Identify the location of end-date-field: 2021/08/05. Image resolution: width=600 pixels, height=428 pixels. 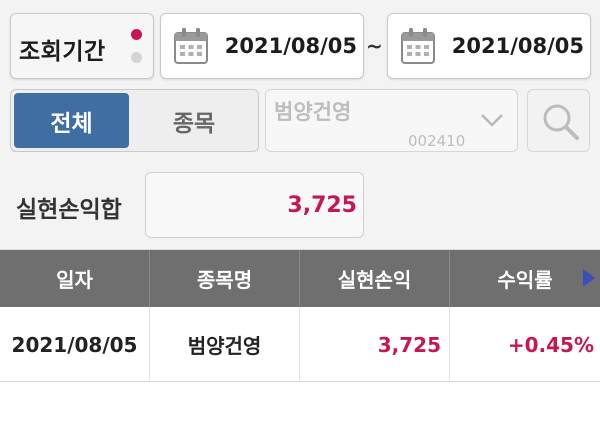
(489, 46).